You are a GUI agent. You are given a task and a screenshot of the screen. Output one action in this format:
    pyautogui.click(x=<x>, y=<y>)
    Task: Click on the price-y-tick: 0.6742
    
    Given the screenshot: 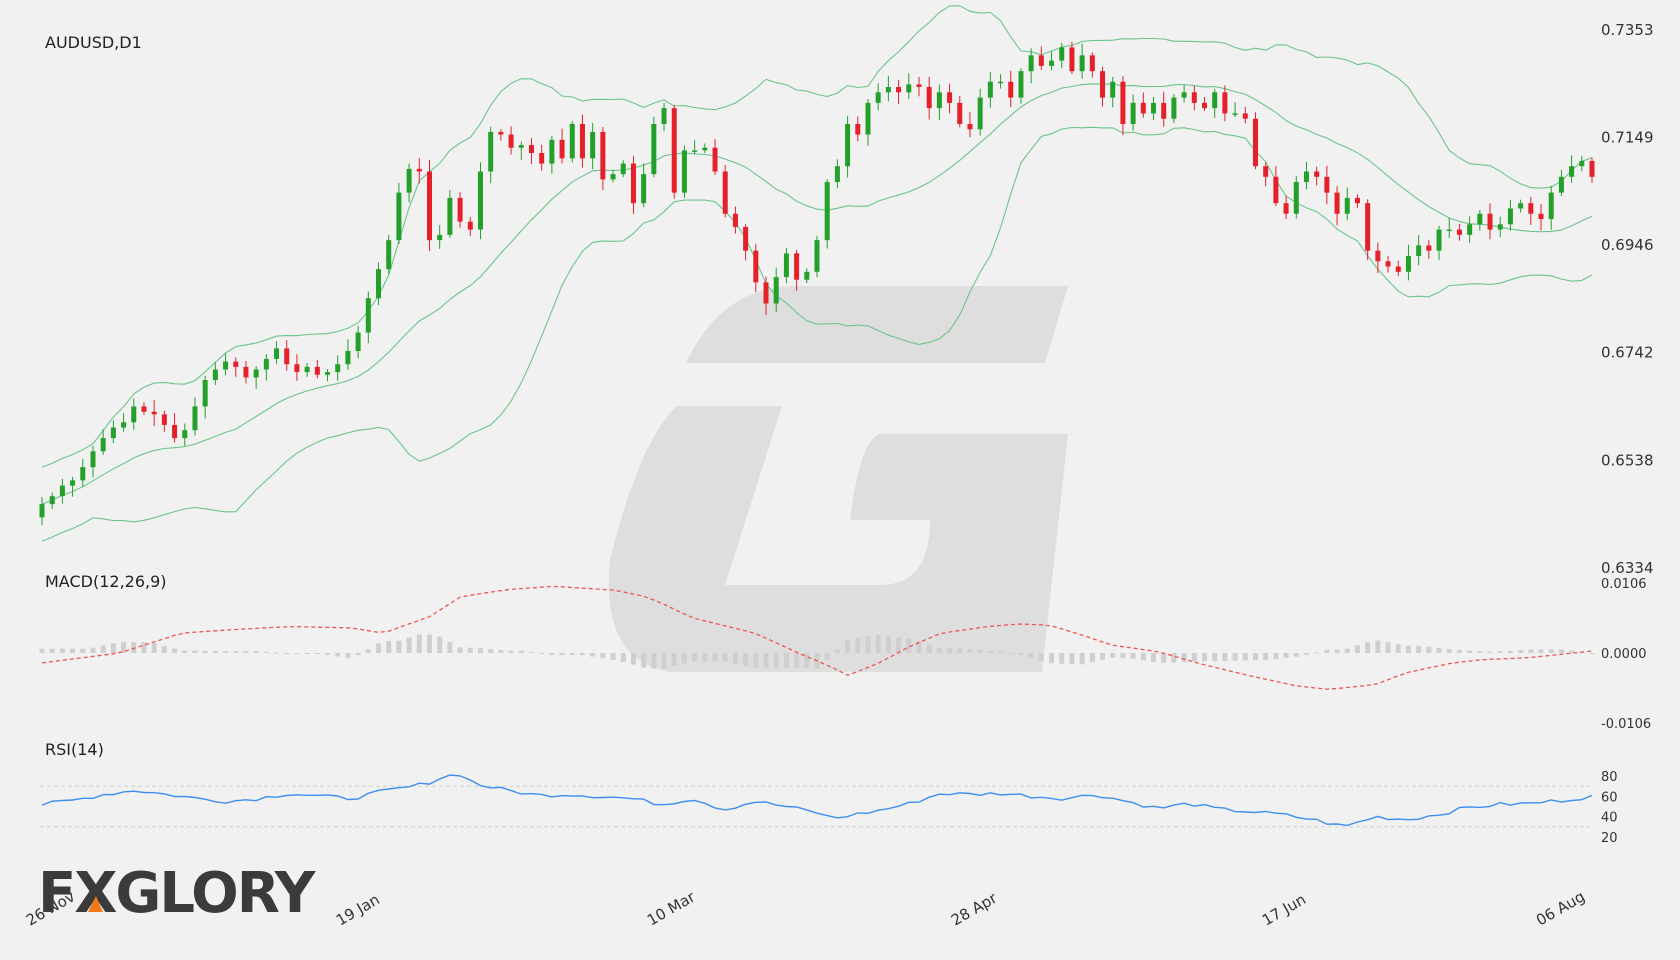 What is the action you would take?
    pyautogui.click(x=1627, y=353)
    